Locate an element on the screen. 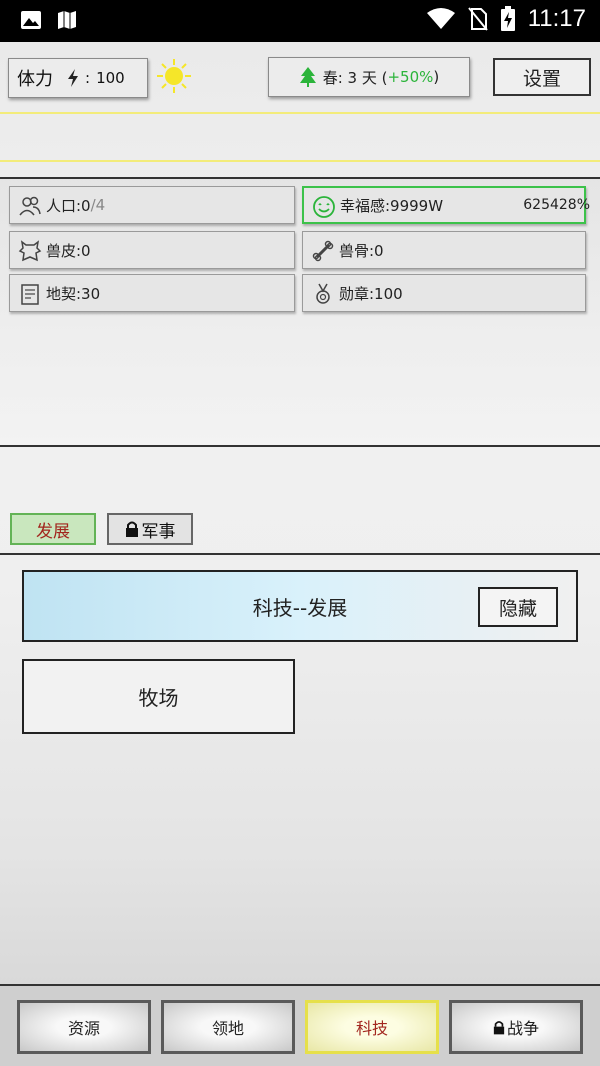 The image size is (600, 1066). wifi-icon is located at coordinates (440, 18).